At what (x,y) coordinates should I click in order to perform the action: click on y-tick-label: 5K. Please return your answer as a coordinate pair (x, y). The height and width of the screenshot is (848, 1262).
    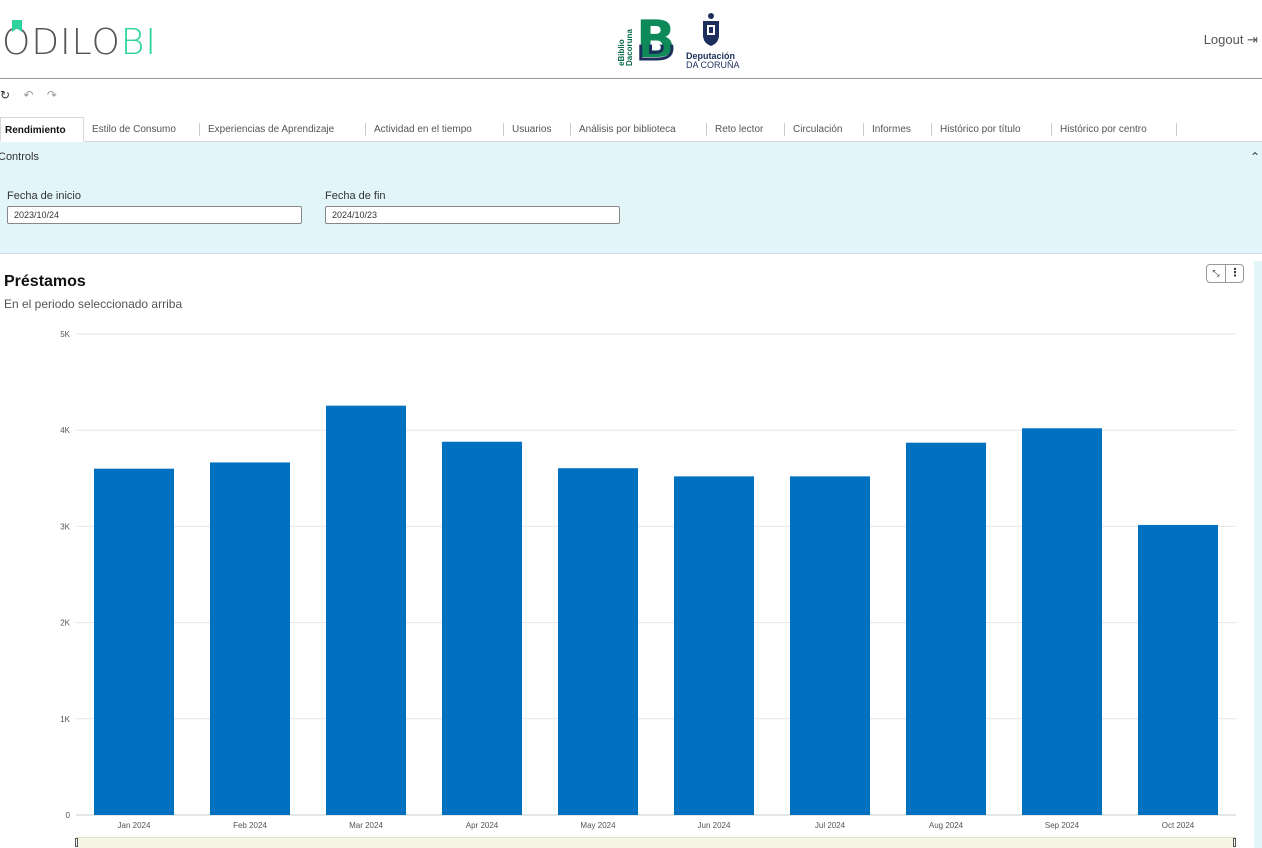
    Looking at the image, I should click on (65, 334).